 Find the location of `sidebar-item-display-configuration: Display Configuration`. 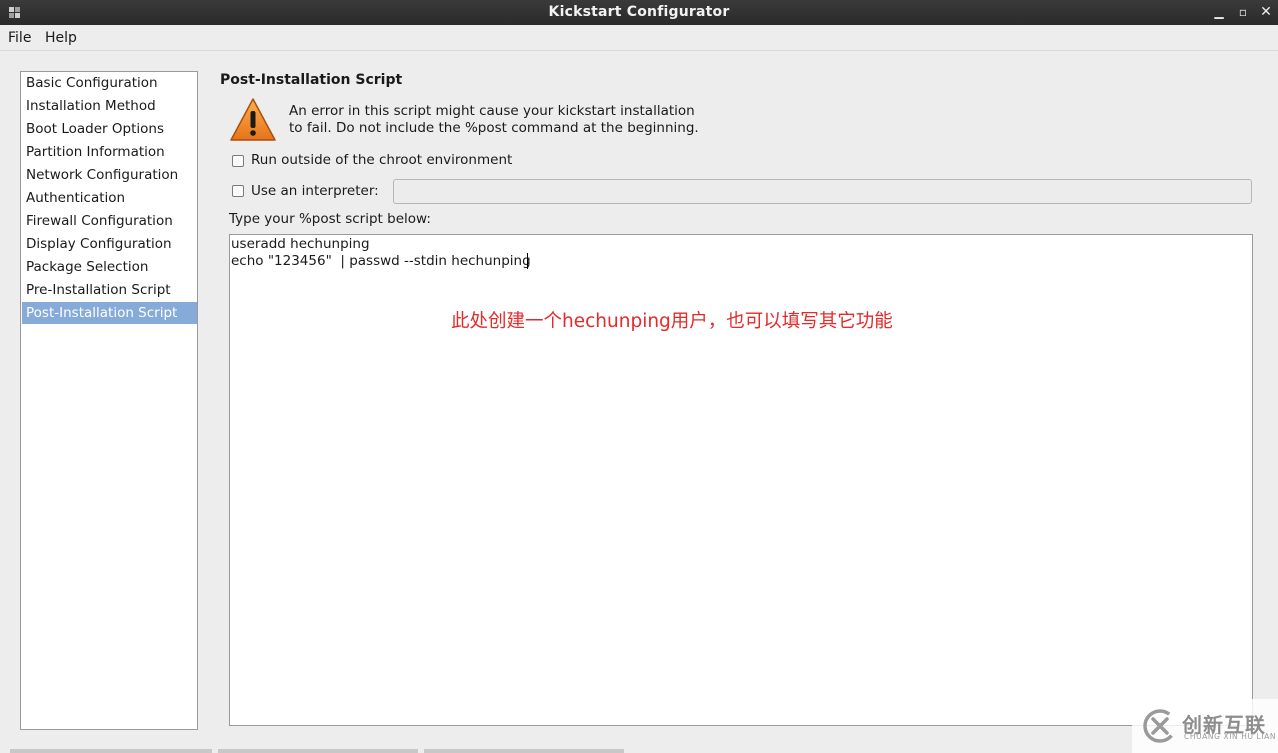

sidebar-item-display-configuration: Display Configuration is located at coordinates (109, 244).